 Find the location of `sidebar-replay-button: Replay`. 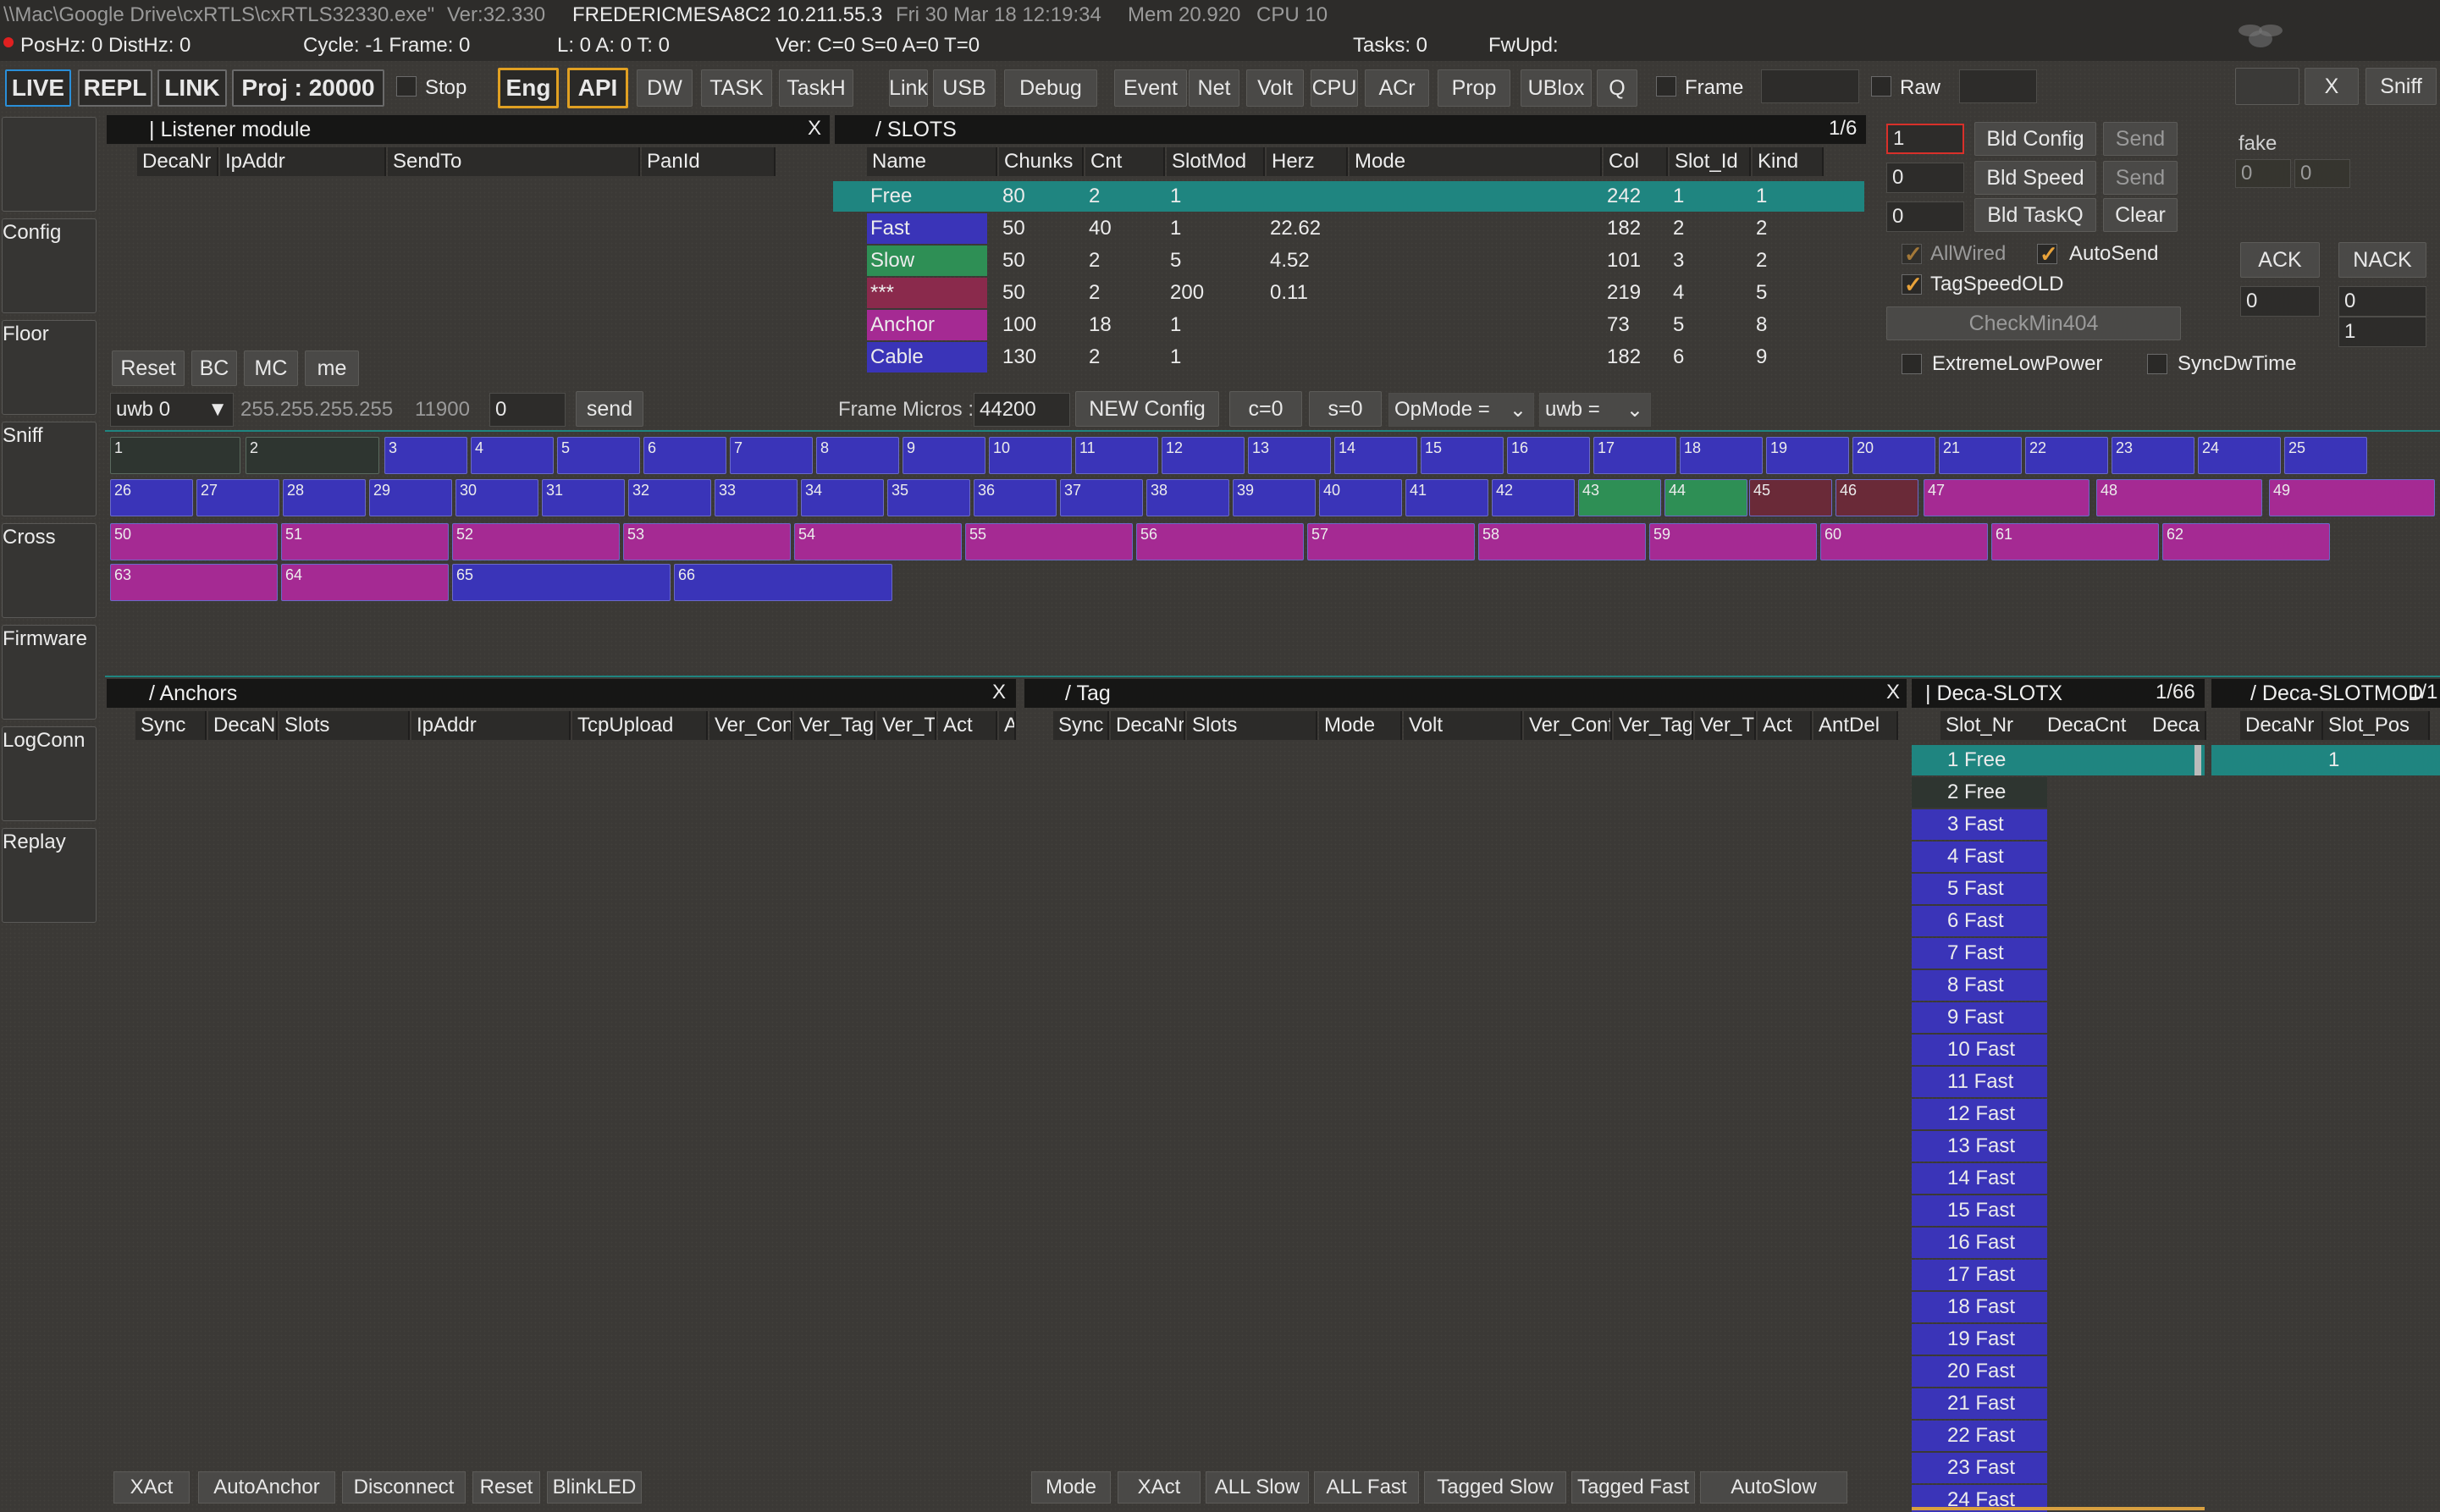

sidebar-replay-button: Replay is located at coordinates (49, 875).